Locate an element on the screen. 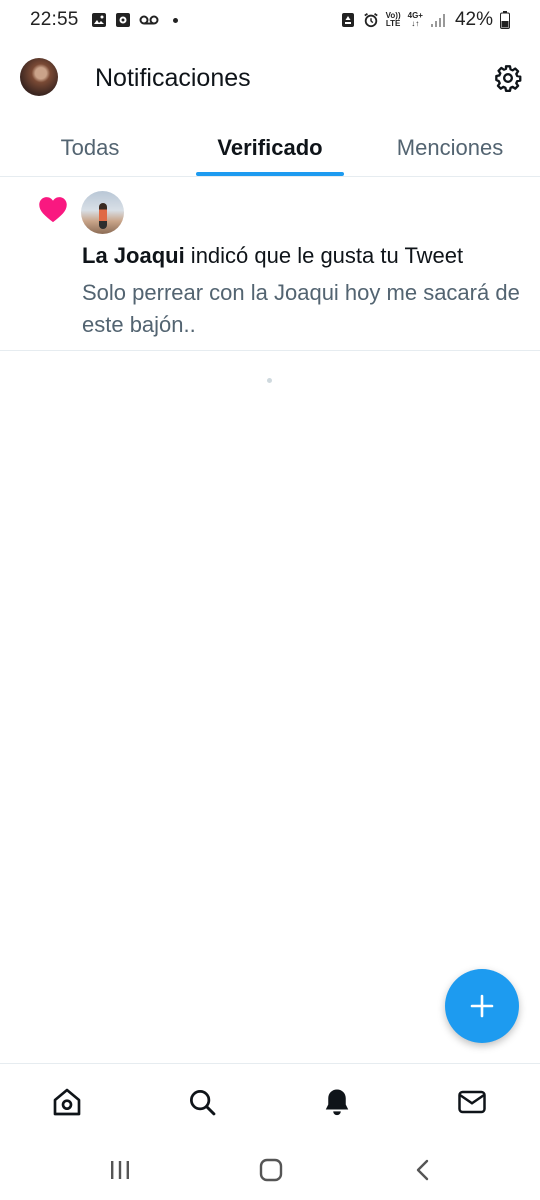  app-header: Notificaciones is located at coordinates (270, 79).